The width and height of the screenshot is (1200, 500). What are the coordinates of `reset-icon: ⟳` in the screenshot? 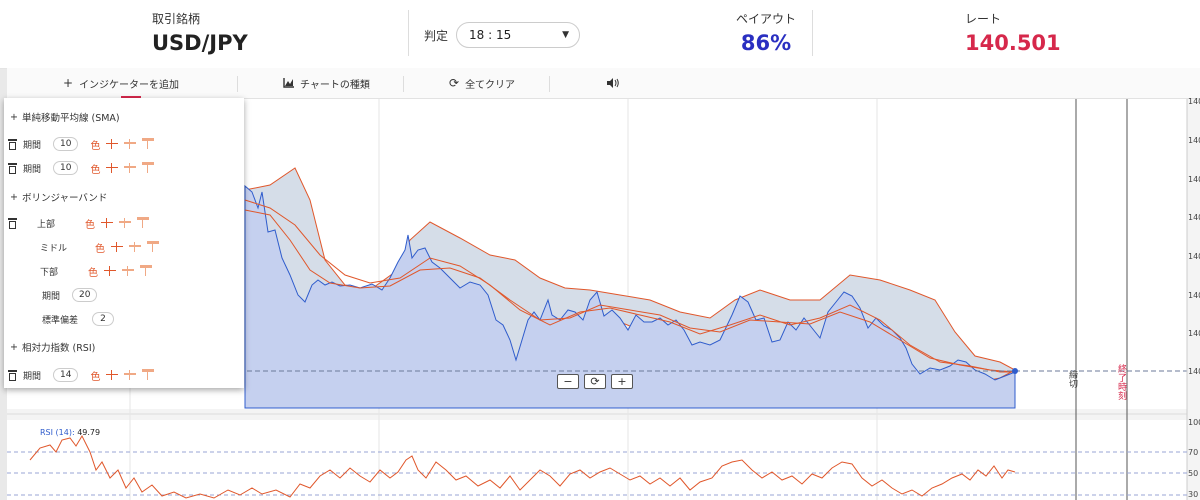 It's located at (595, 381).